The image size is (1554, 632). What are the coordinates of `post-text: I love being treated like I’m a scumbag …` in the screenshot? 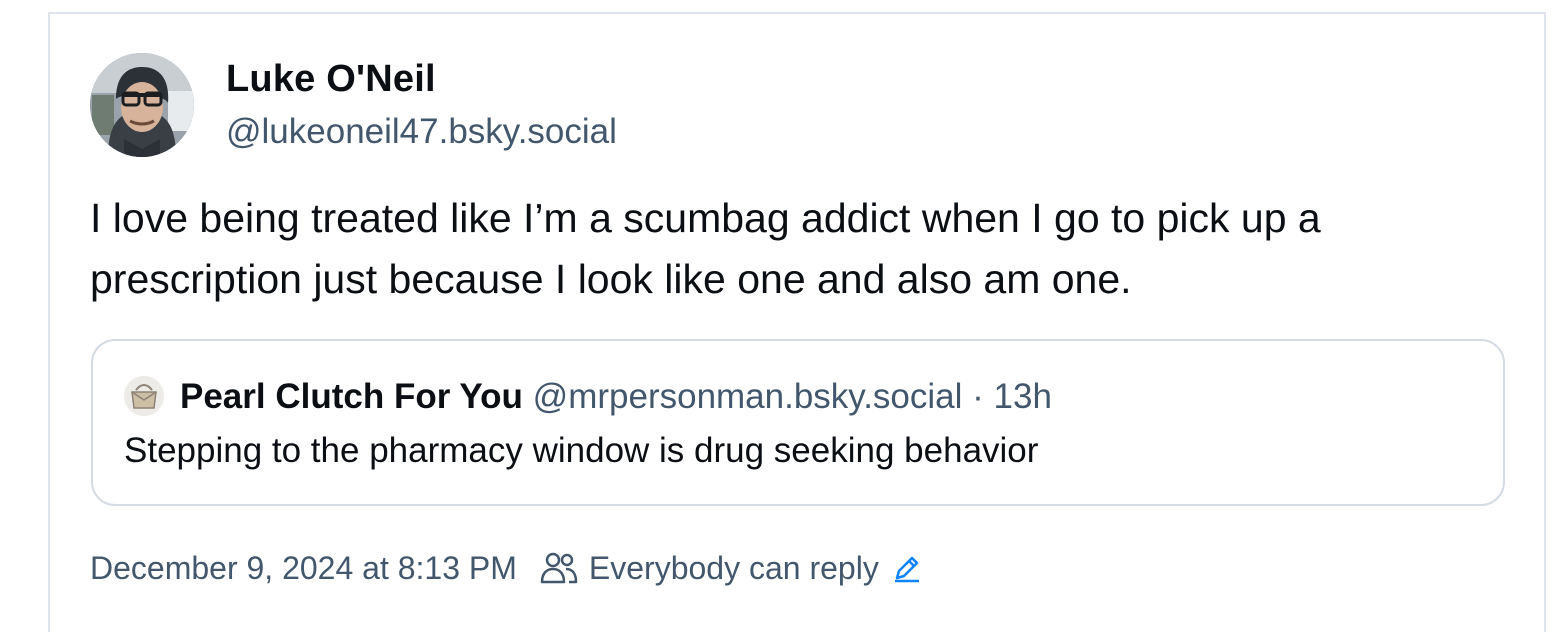 It's located at (705, 248).